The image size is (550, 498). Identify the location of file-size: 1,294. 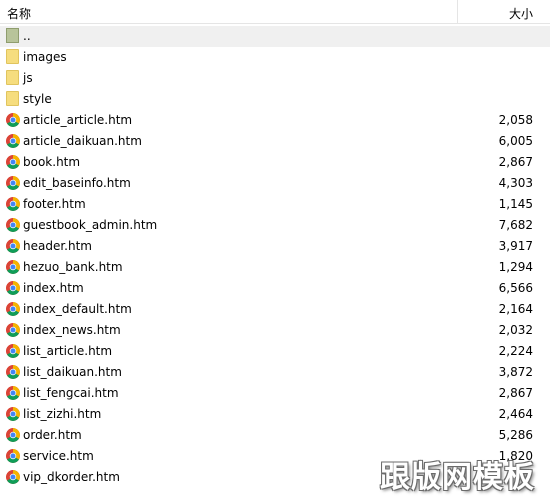
(515, 267).